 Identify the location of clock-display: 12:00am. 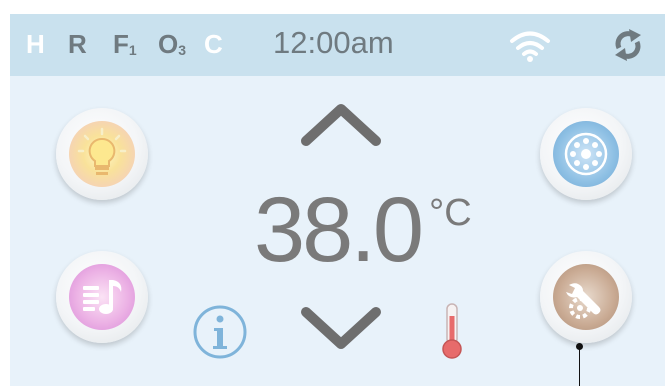
(333, 42).